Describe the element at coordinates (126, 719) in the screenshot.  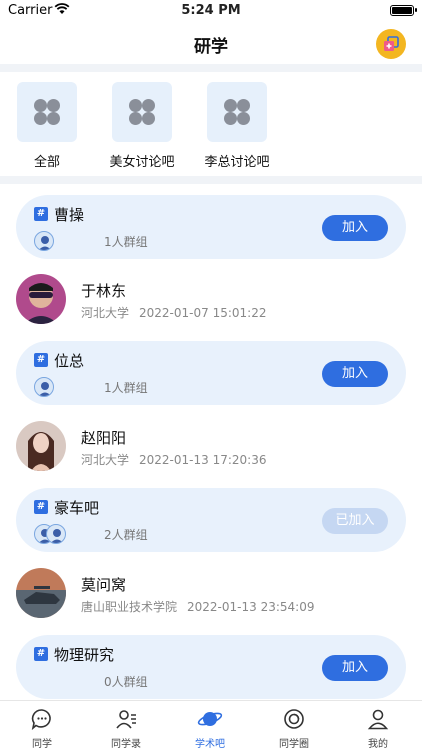
I see `contacts-icon` at that location.